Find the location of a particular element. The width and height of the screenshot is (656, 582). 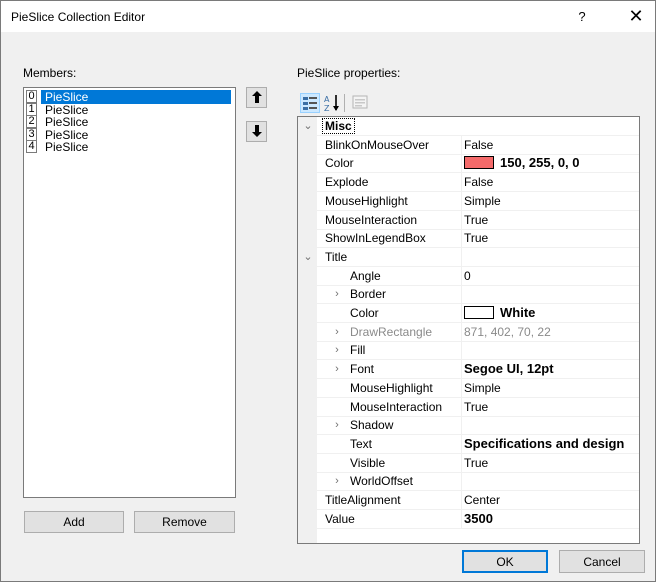

property-value-text: 3500 is located at coordinates (478, 518).